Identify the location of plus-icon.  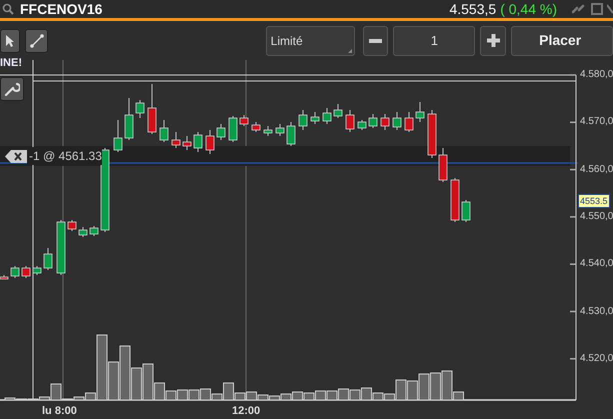
(493, 40).